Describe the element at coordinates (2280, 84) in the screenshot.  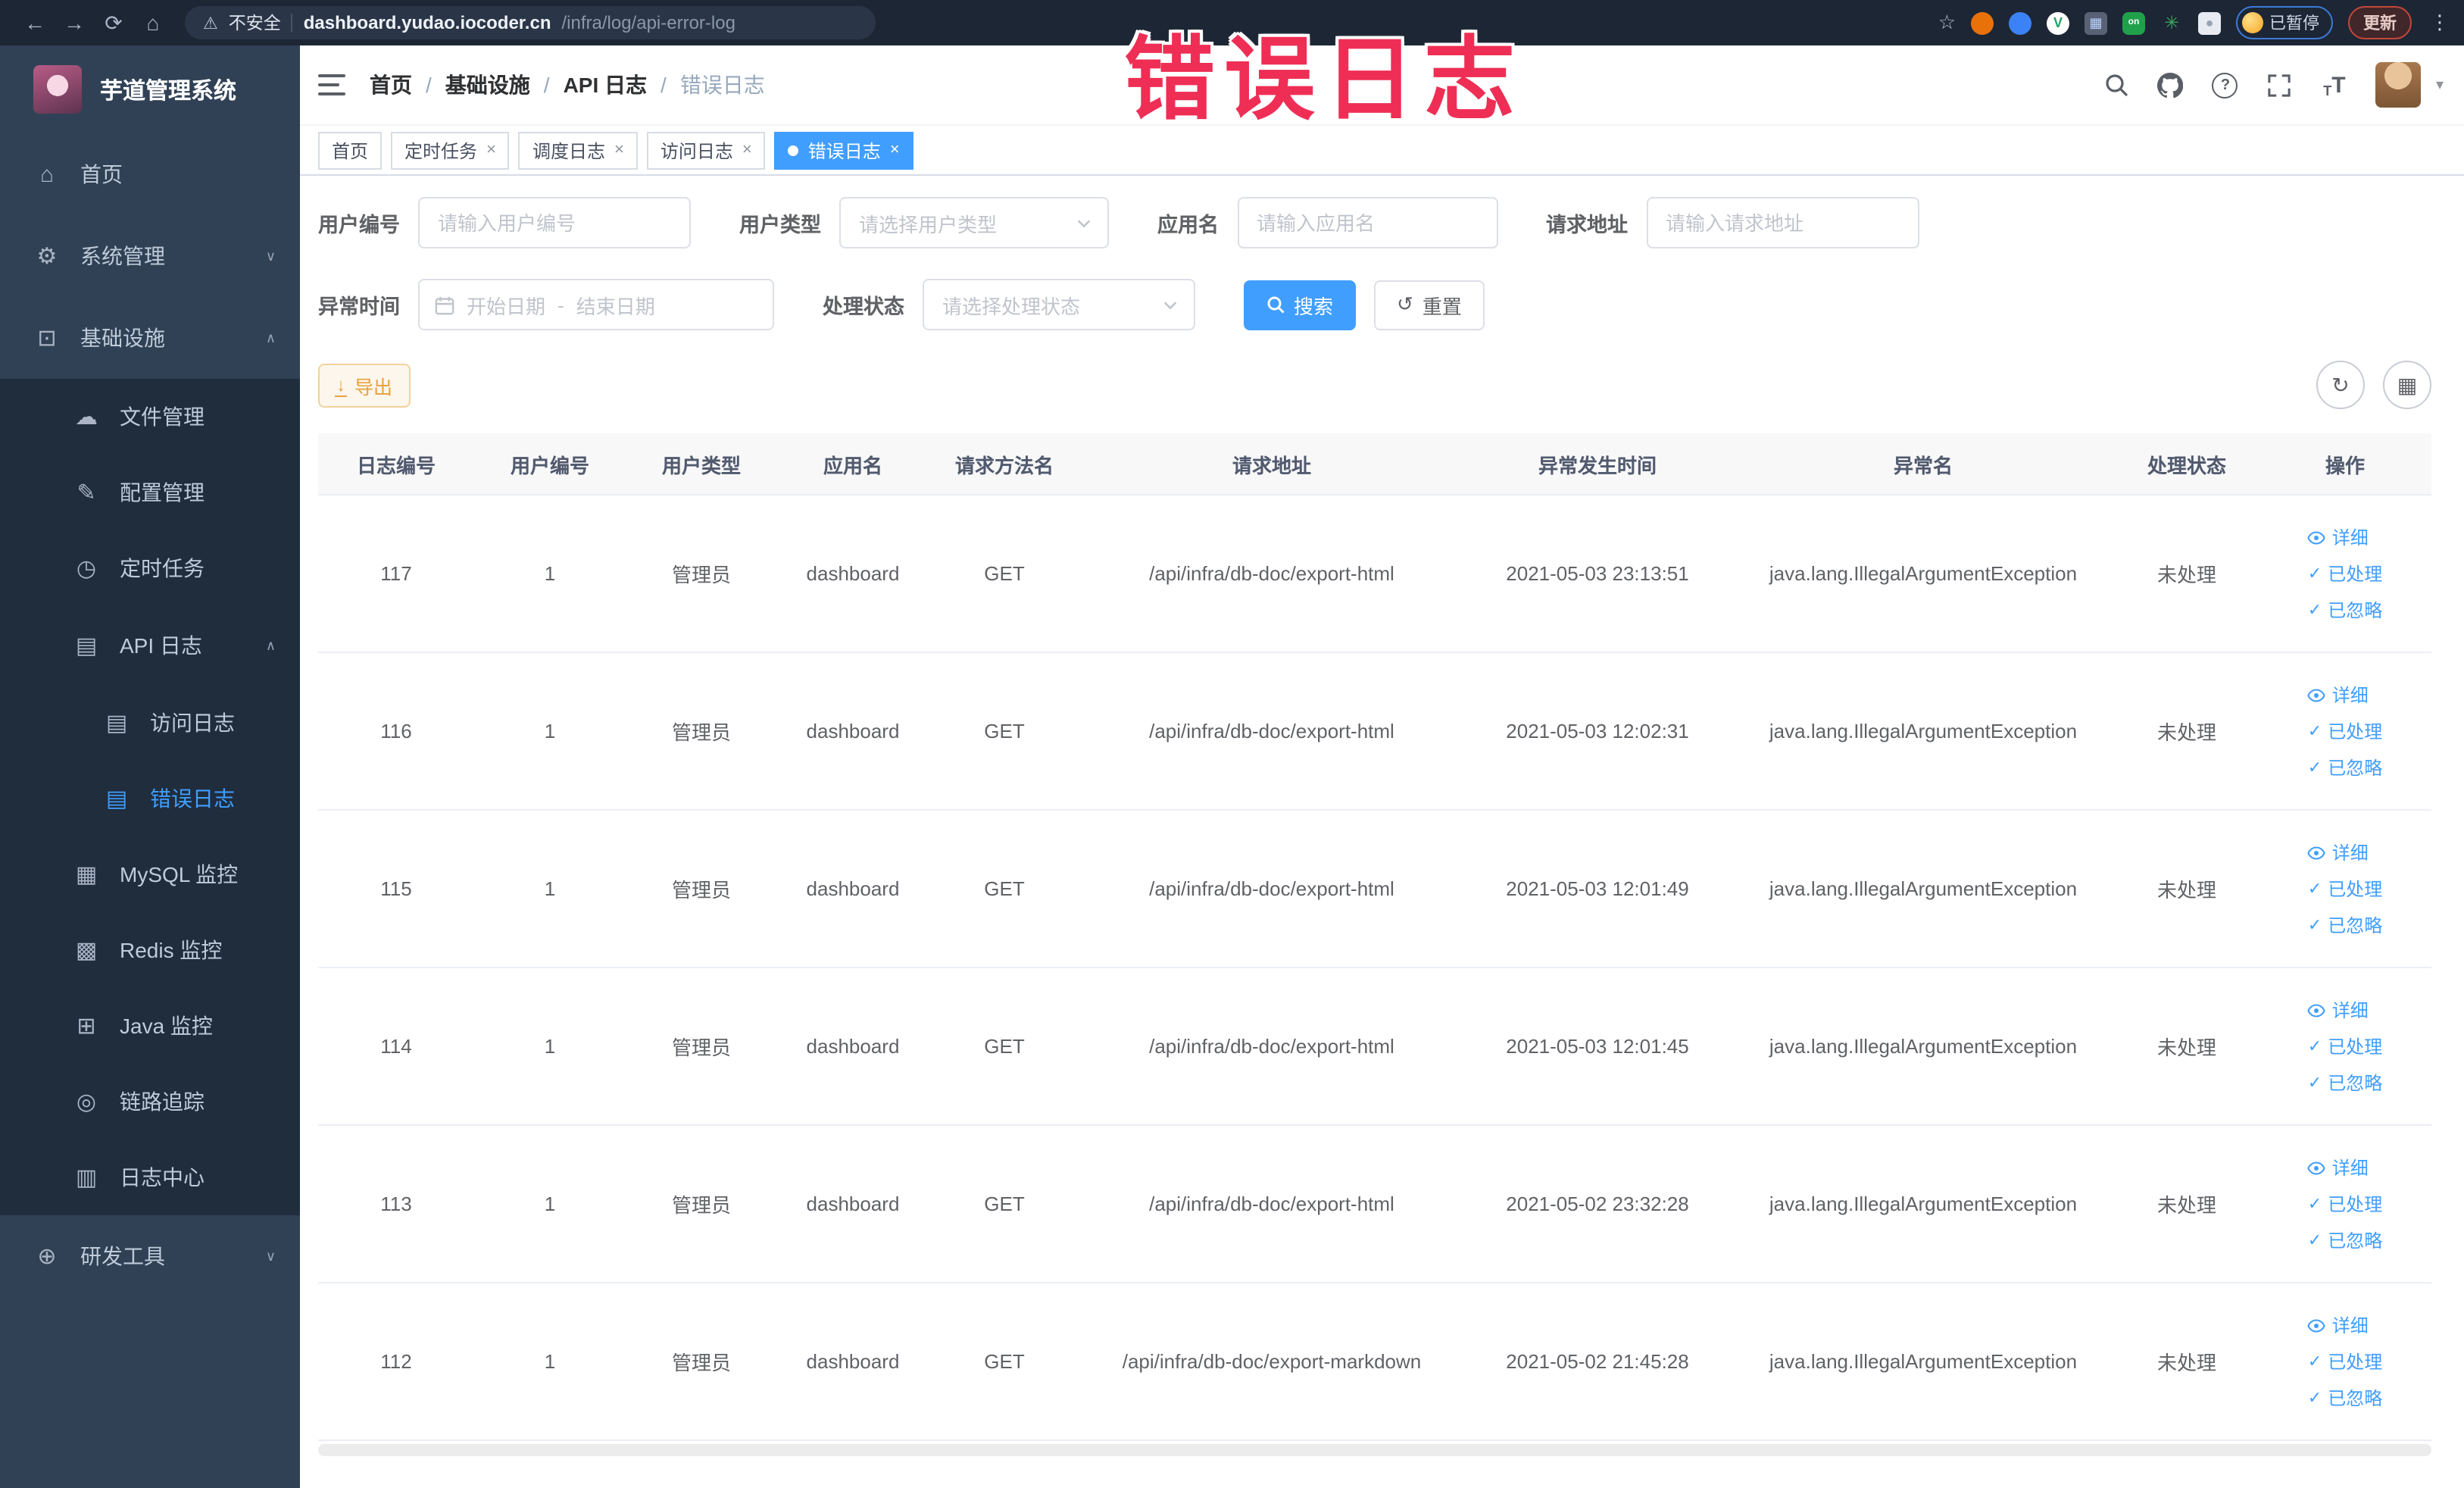
I see `fullscreen-icon` at that location.